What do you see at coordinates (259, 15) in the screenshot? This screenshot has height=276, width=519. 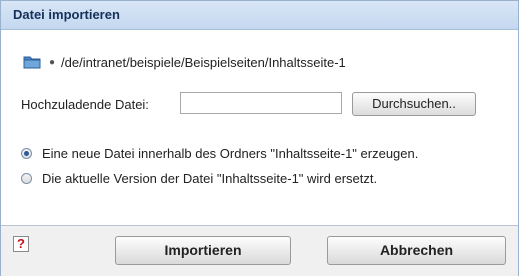 I see `dialog-titlebar: Datei importieren` at bounding box center [259, 15].